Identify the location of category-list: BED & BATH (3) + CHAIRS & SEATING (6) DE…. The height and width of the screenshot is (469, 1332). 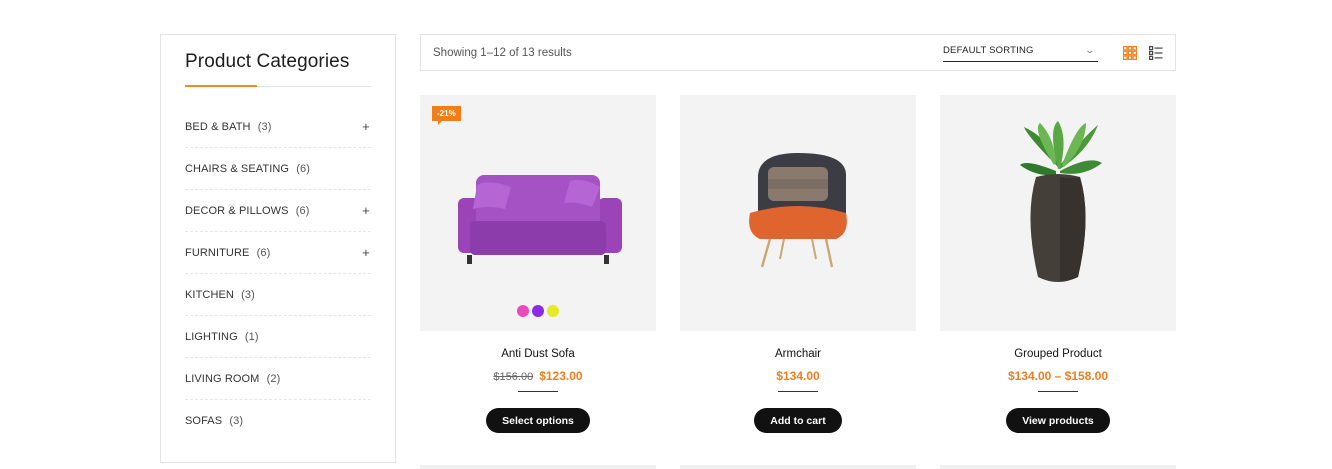
(278, 274).